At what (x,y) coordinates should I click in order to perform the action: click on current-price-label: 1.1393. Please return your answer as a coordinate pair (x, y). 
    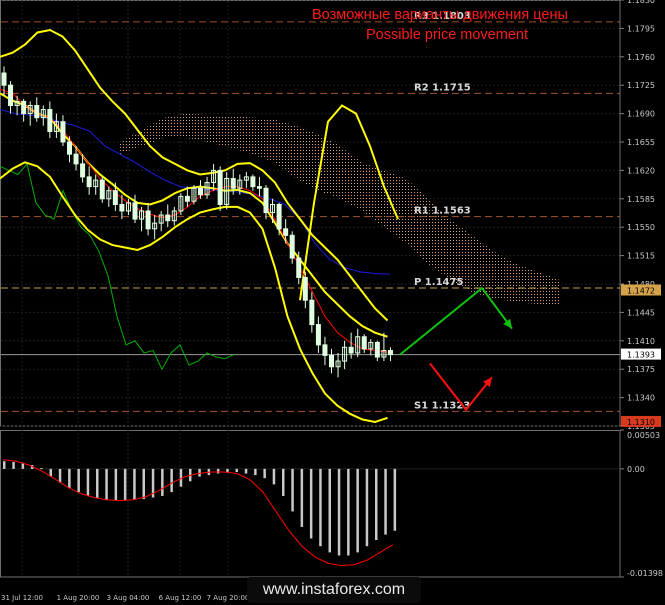
    Looking at the image, I should click on (641, 355).